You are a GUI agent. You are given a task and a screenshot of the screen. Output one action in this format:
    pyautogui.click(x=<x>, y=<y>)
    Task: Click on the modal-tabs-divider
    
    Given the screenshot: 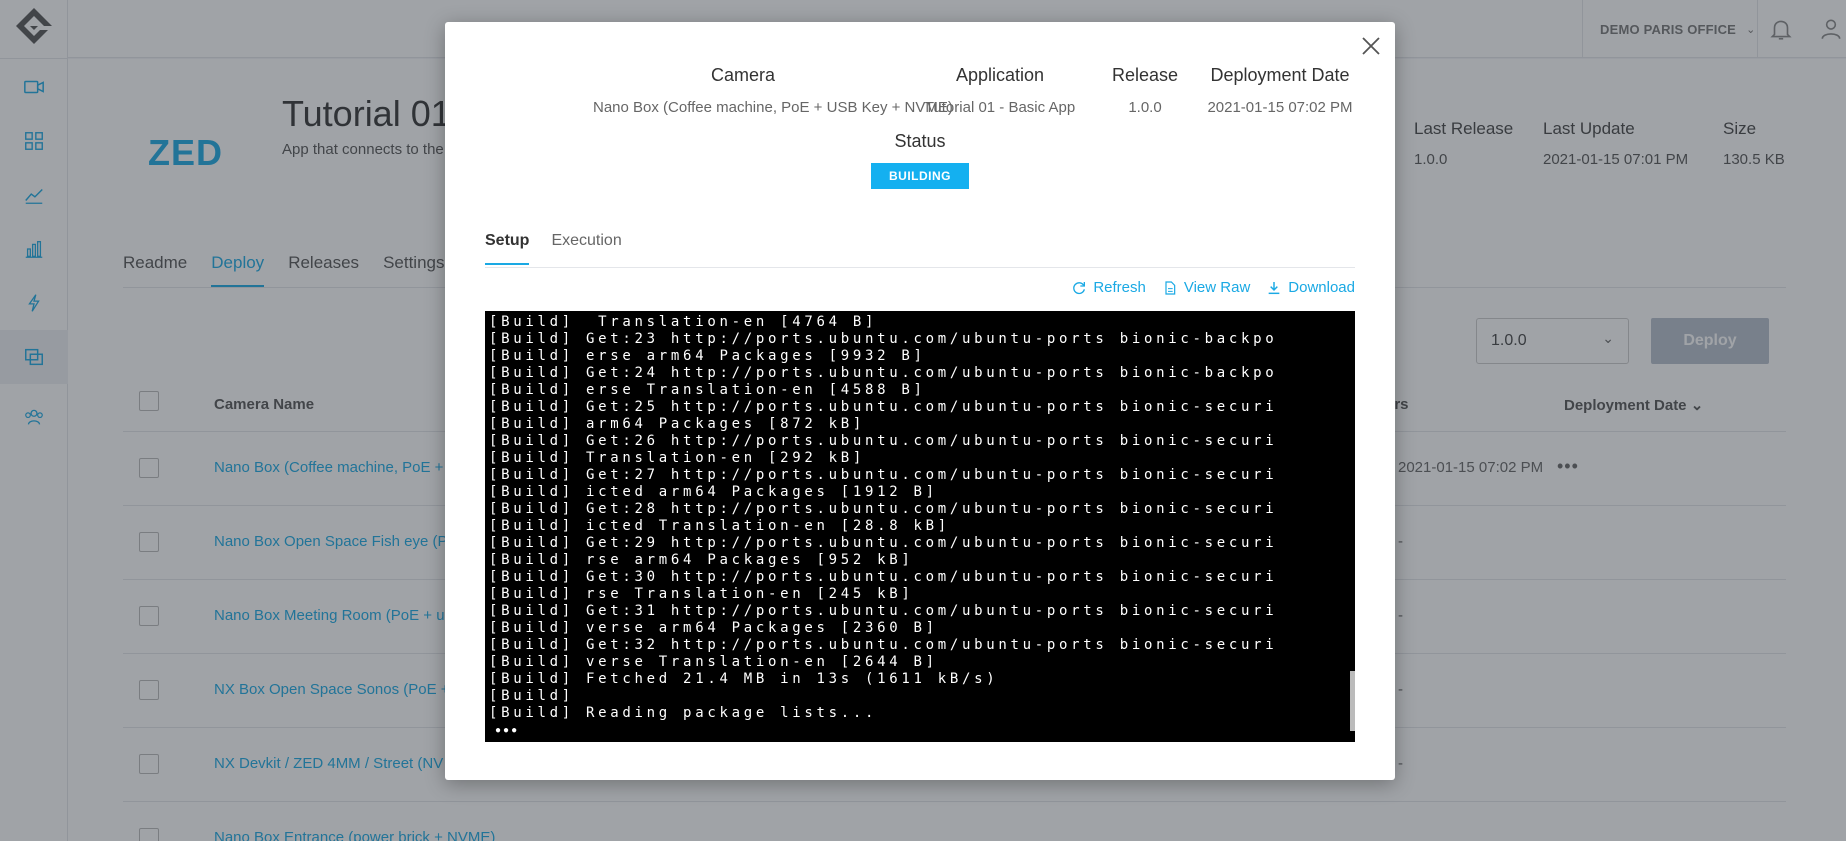 What is the action you would take?
    pyautogui.click(x=920, y=267)
    